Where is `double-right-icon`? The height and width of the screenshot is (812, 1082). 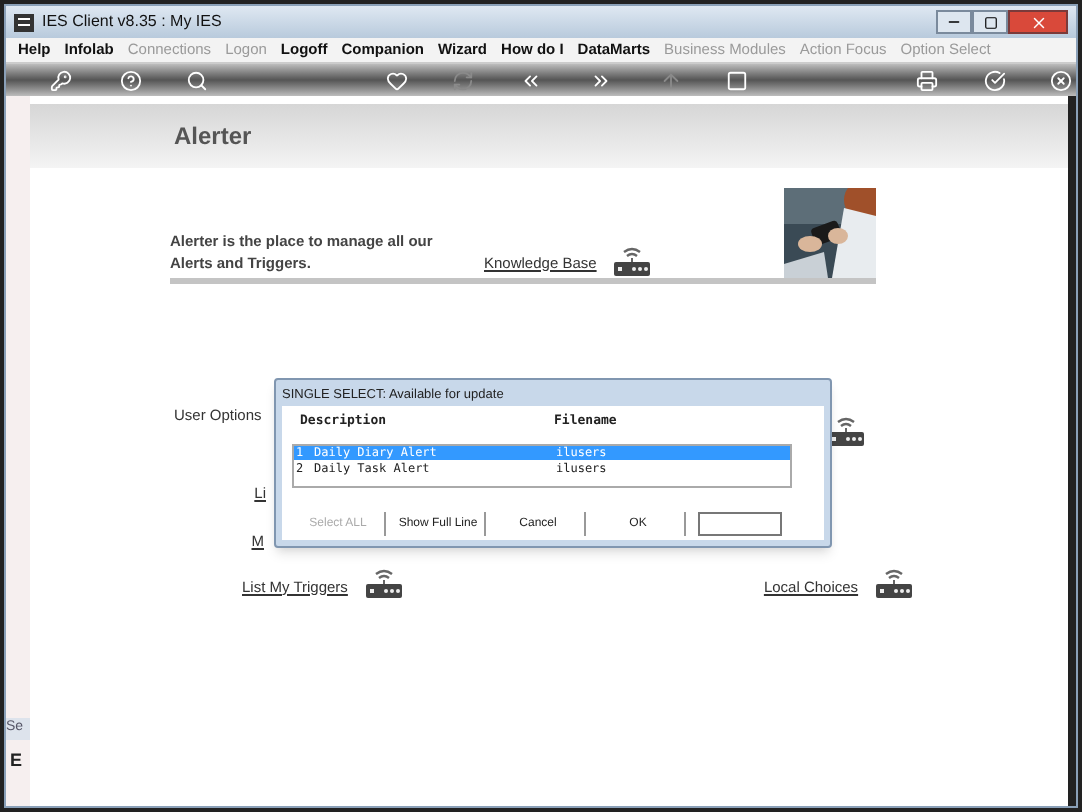
double-right-icon is located at coordinates (601, 80).